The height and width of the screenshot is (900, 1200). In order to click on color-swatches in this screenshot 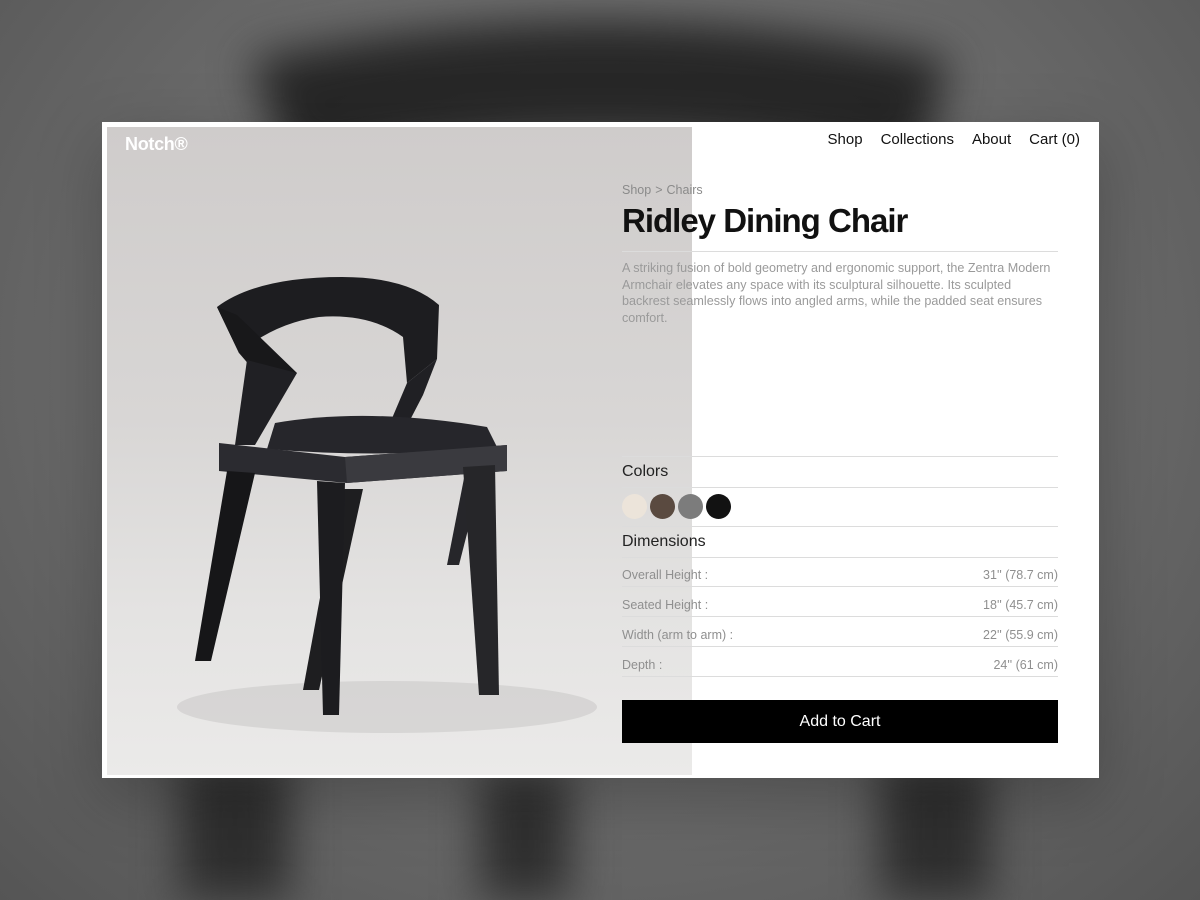, I will do `click(676, 506)`.